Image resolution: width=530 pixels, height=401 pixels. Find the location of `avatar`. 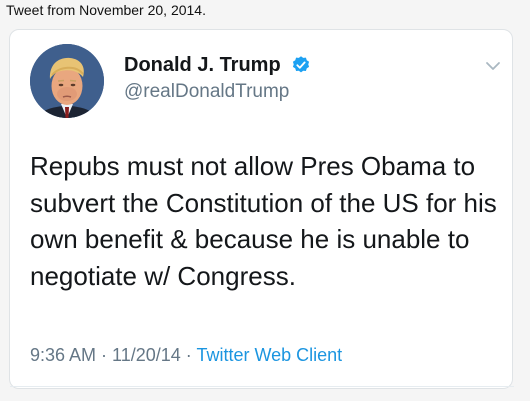

avatar is located at coordinates (67, 81).